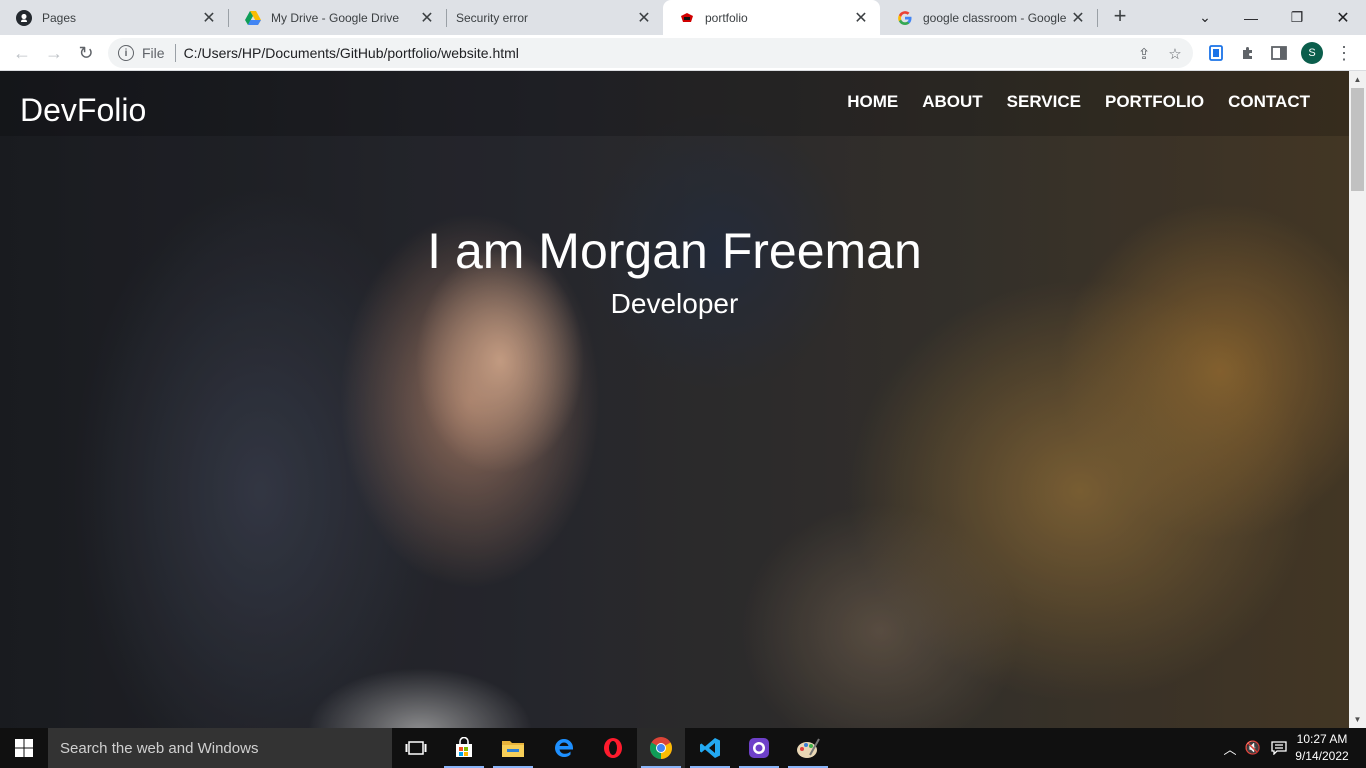  Describe the element at coordinates (54, 53) in the screenshot. I see `forward-arrow-icon: →` at that location.